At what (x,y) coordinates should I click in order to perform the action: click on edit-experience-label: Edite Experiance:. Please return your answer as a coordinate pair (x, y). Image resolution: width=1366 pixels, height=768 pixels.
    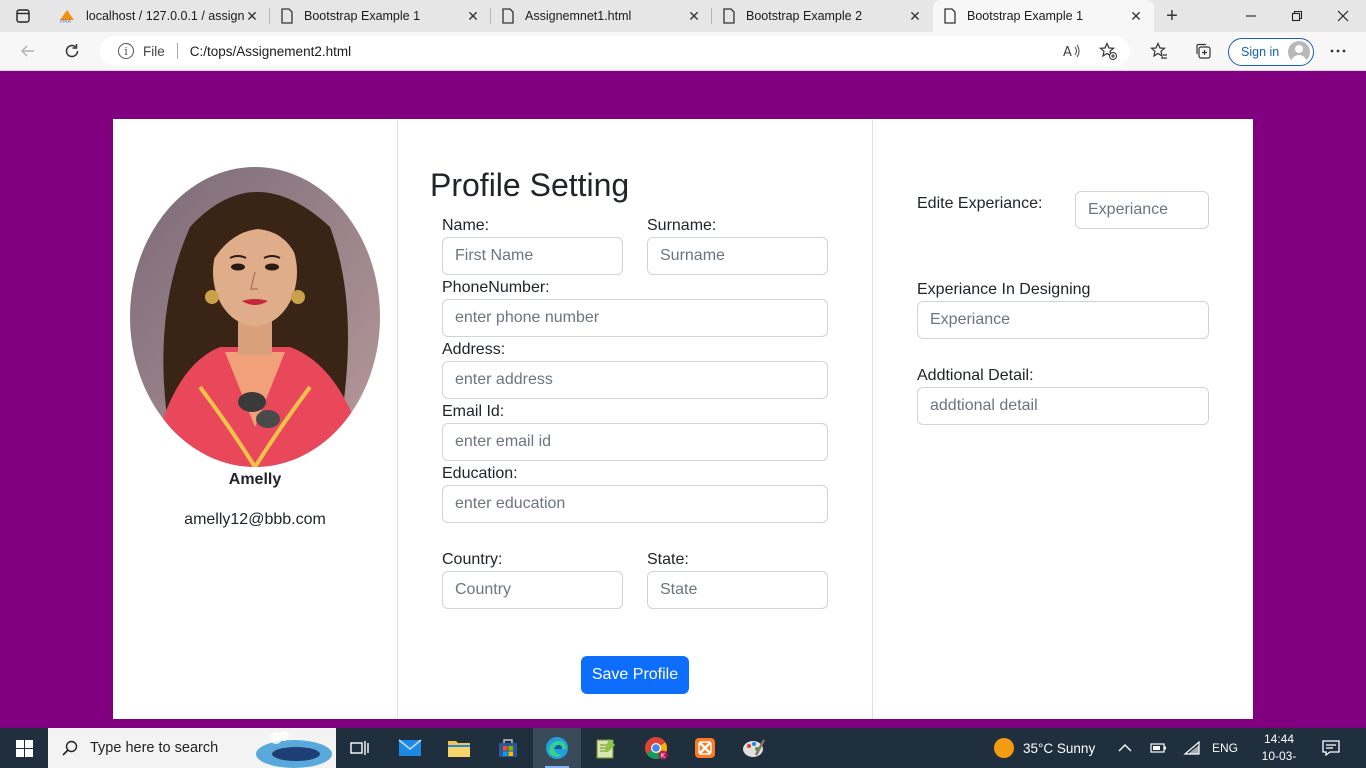
    Looking at the image, I should click on (980, 203).